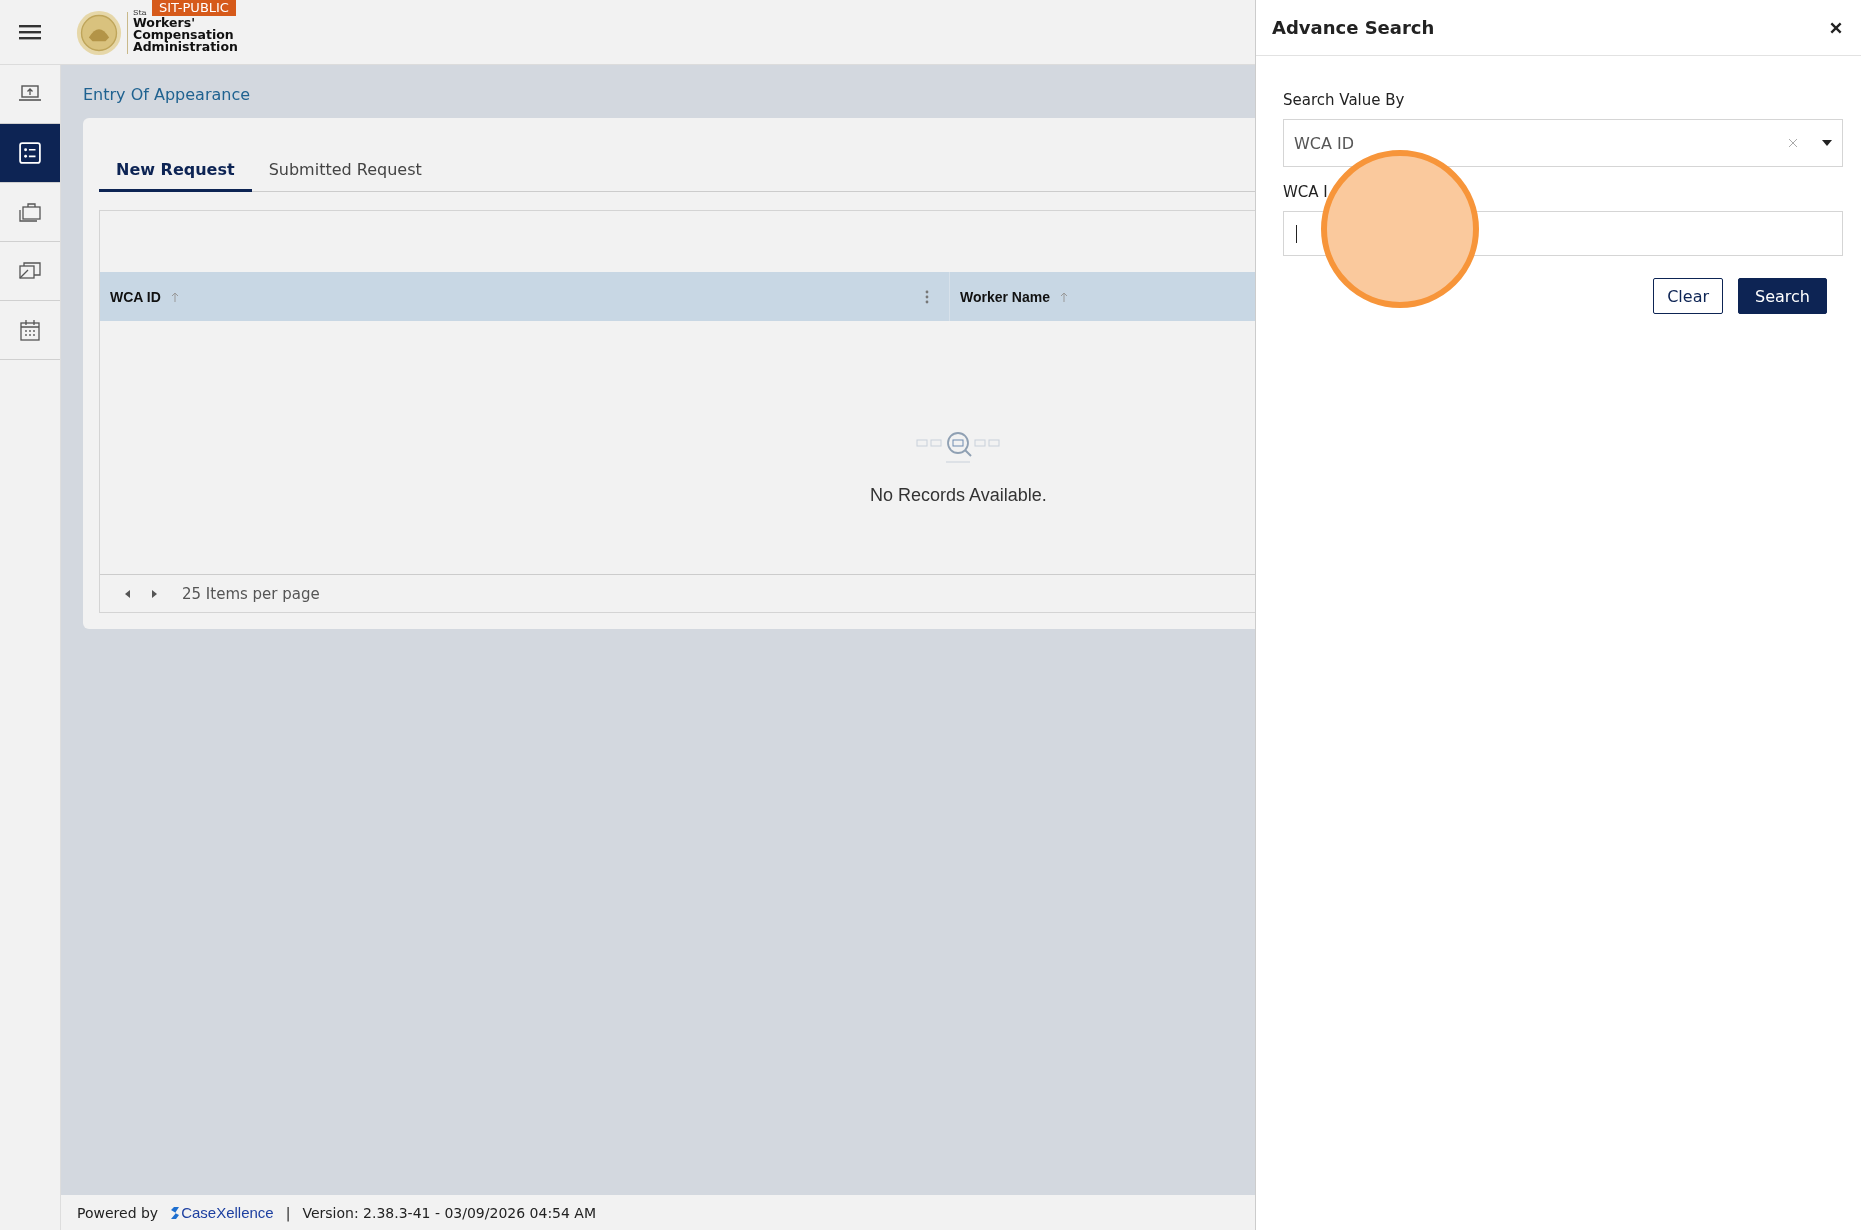 The image size is (1861, 1230). Describe the element at coordinates (135, 296) in the screenshot. I see `column-title: WCA ID` at that location.